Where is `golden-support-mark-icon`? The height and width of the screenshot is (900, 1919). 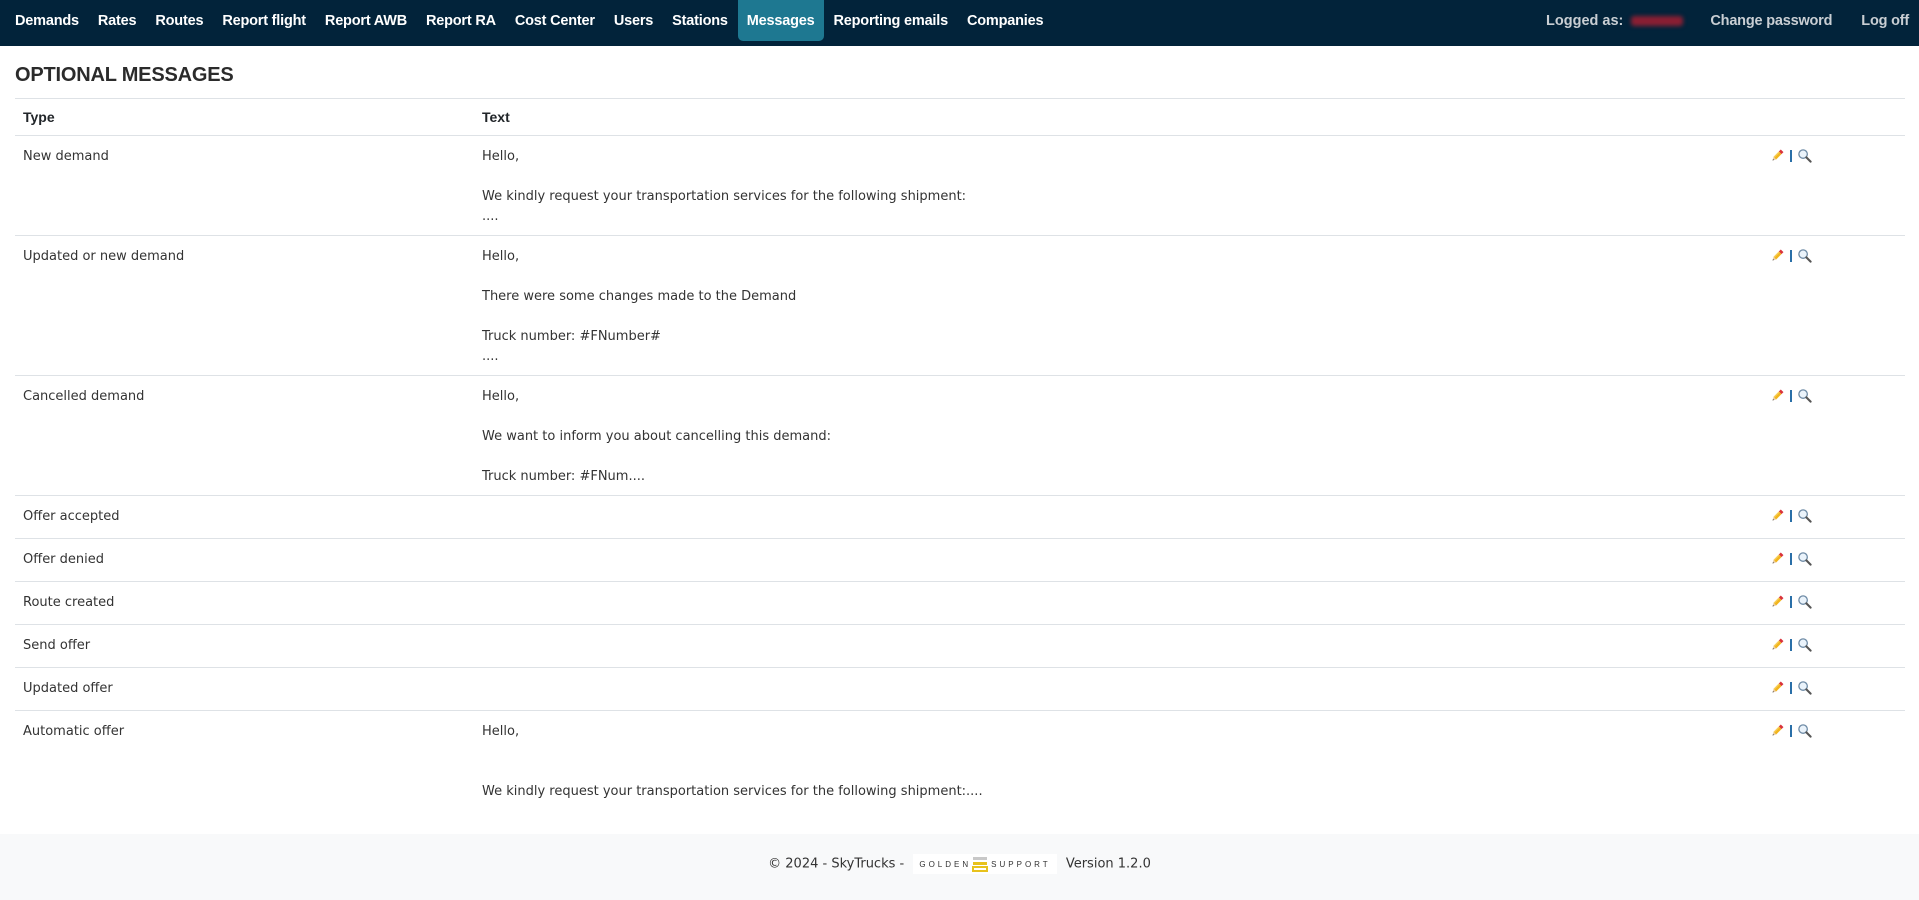 golden-support-mark-icon is located at coordinates (980, 864).